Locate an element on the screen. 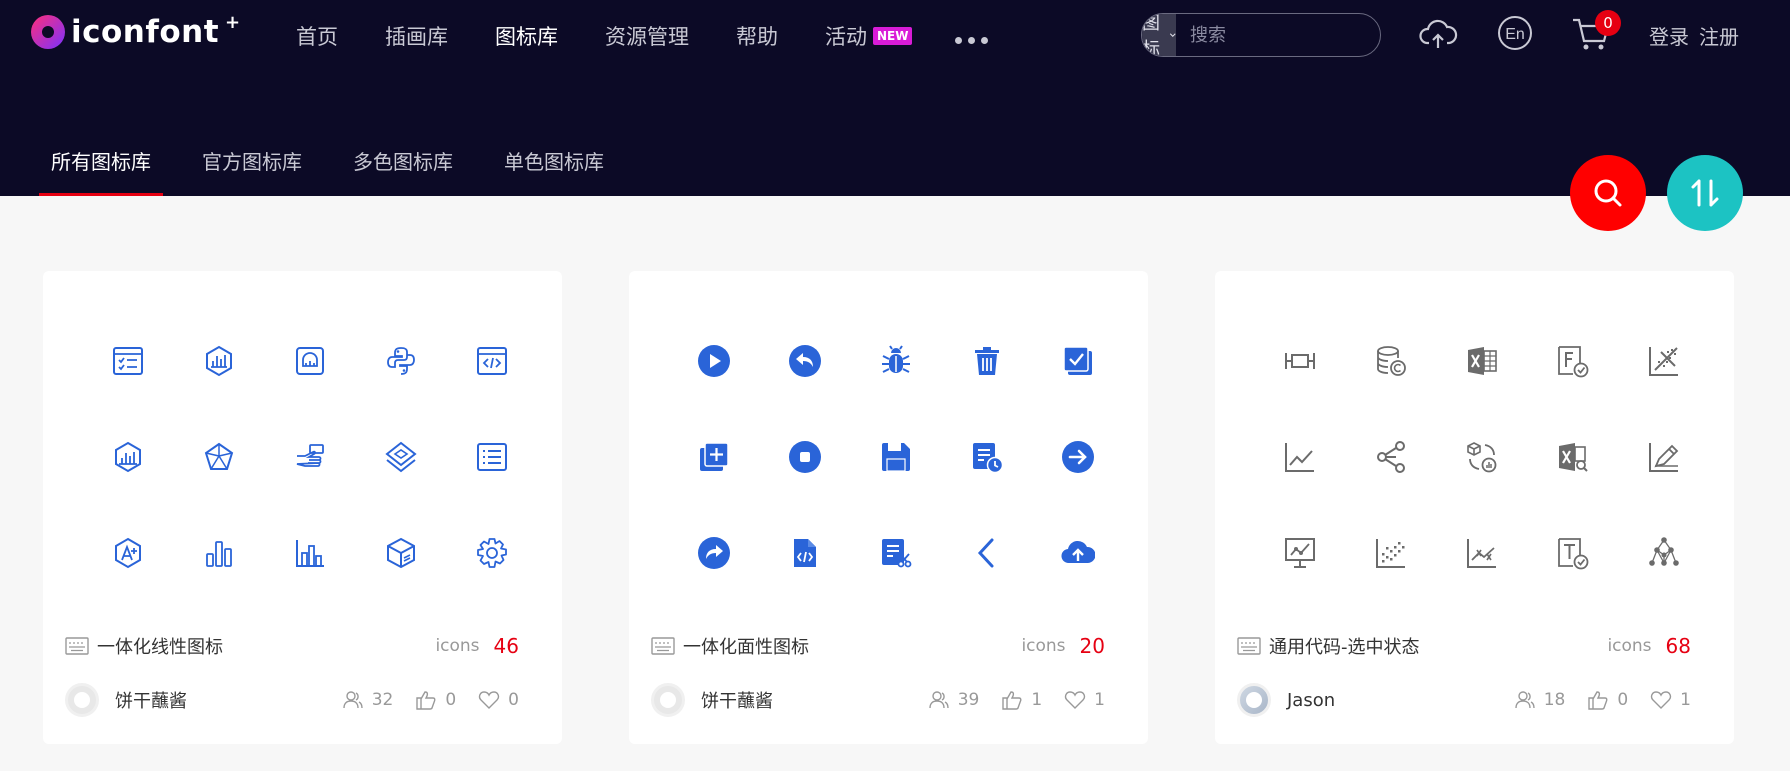  nav-item-illustrations: 插画库 is located at coordinates (416, 36).